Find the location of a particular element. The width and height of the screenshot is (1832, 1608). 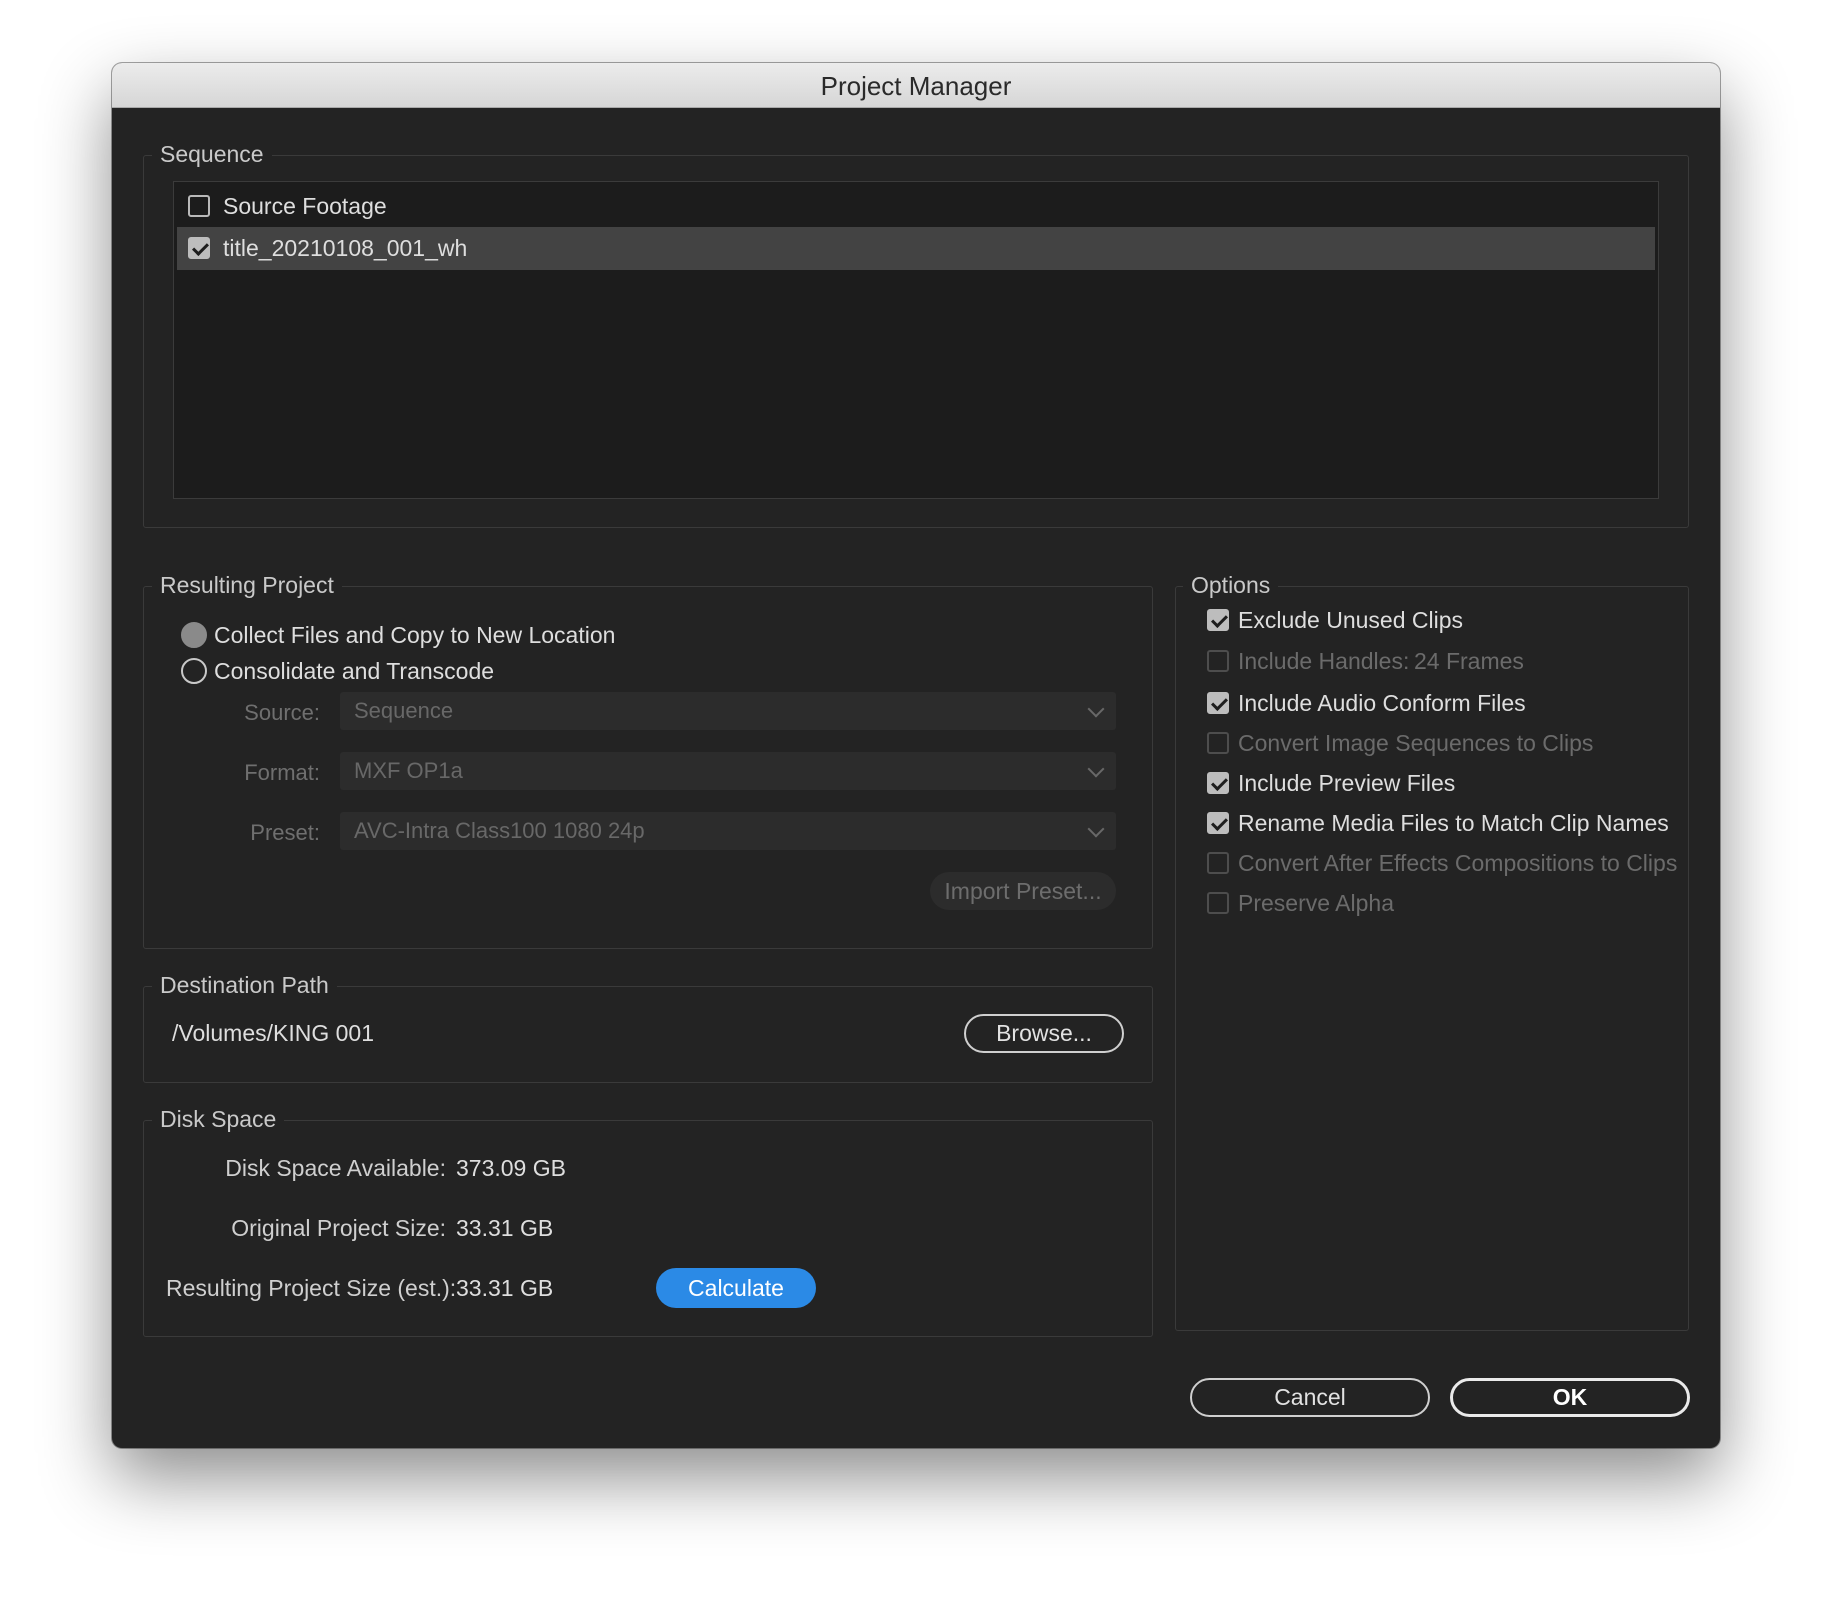

disk-space-available-value: 373.09 GB is located at coordinates (511, 1168).